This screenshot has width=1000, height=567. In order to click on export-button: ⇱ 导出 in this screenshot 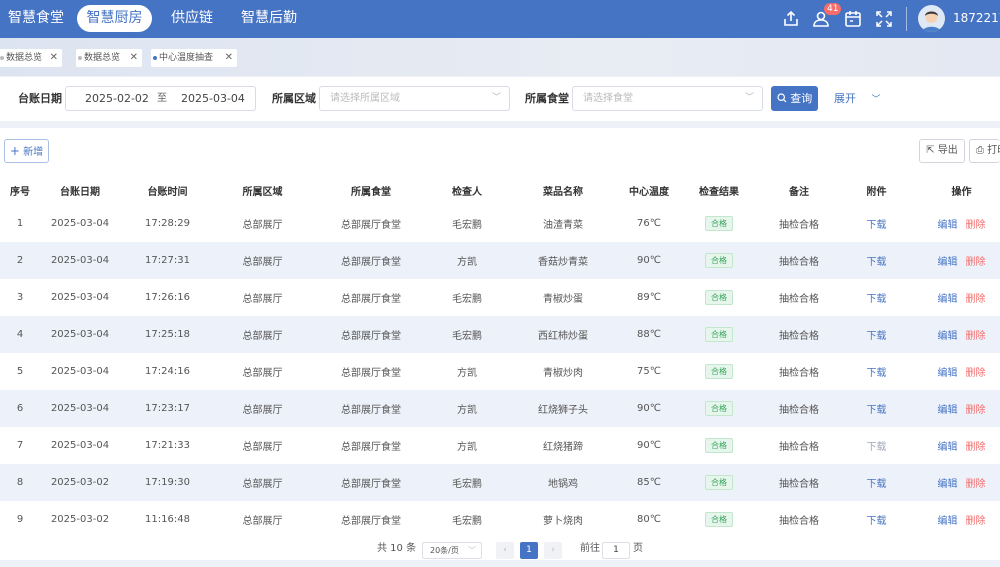, I will do `click(942, 151)`.